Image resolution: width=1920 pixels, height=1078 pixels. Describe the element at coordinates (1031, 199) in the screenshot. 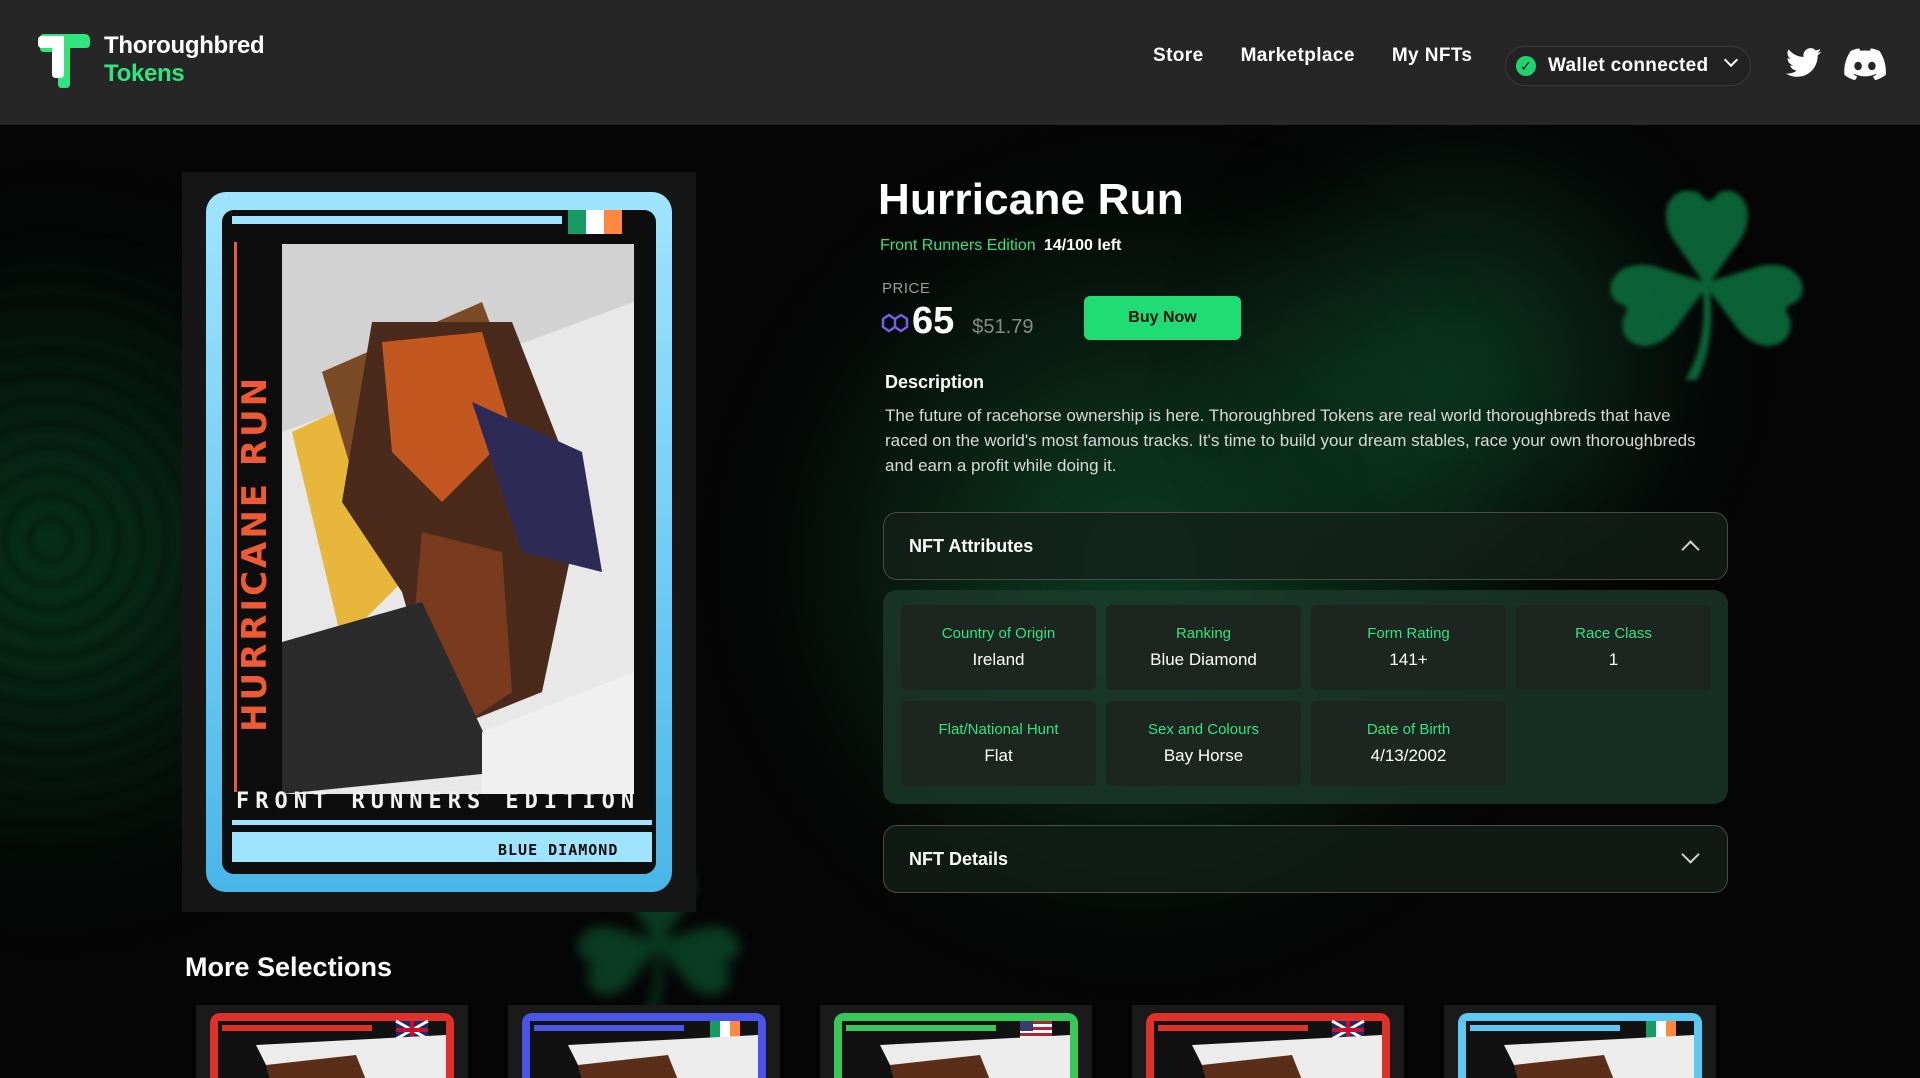

I see `nft-title: Hurricane Run` at that location.